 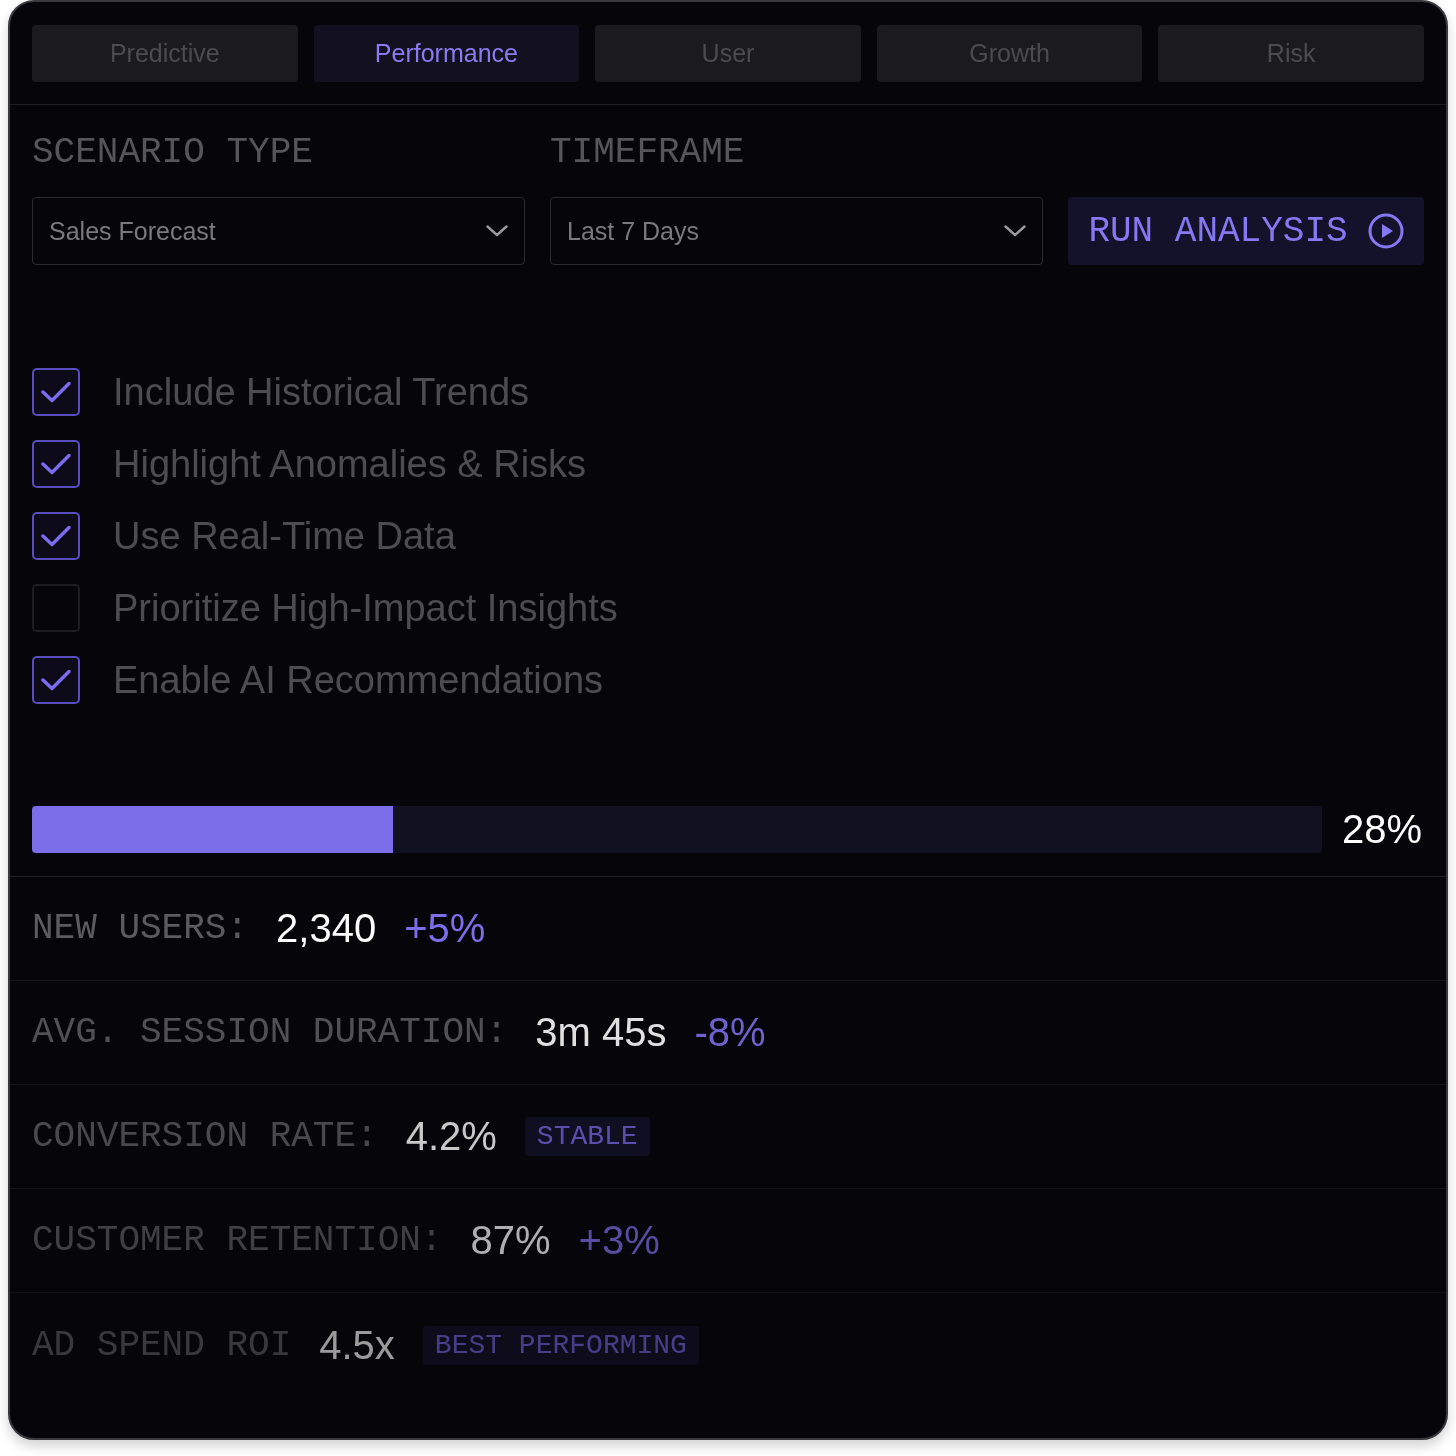 I want to click on option-label: Highlight Anomalies & Risks, so click(x=350, y=464).